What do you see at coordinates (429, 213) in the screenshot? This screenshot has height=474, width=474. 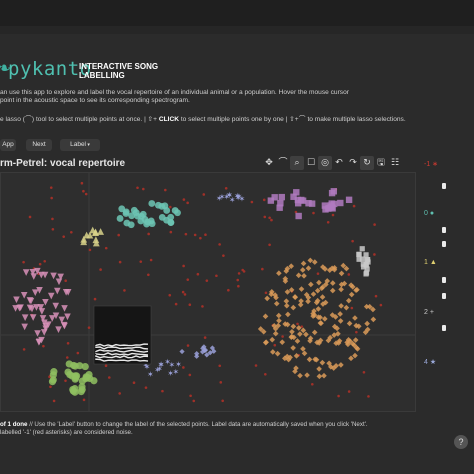 I see `legend-entry-1: 0 ●` at bounding box center [429, 213].